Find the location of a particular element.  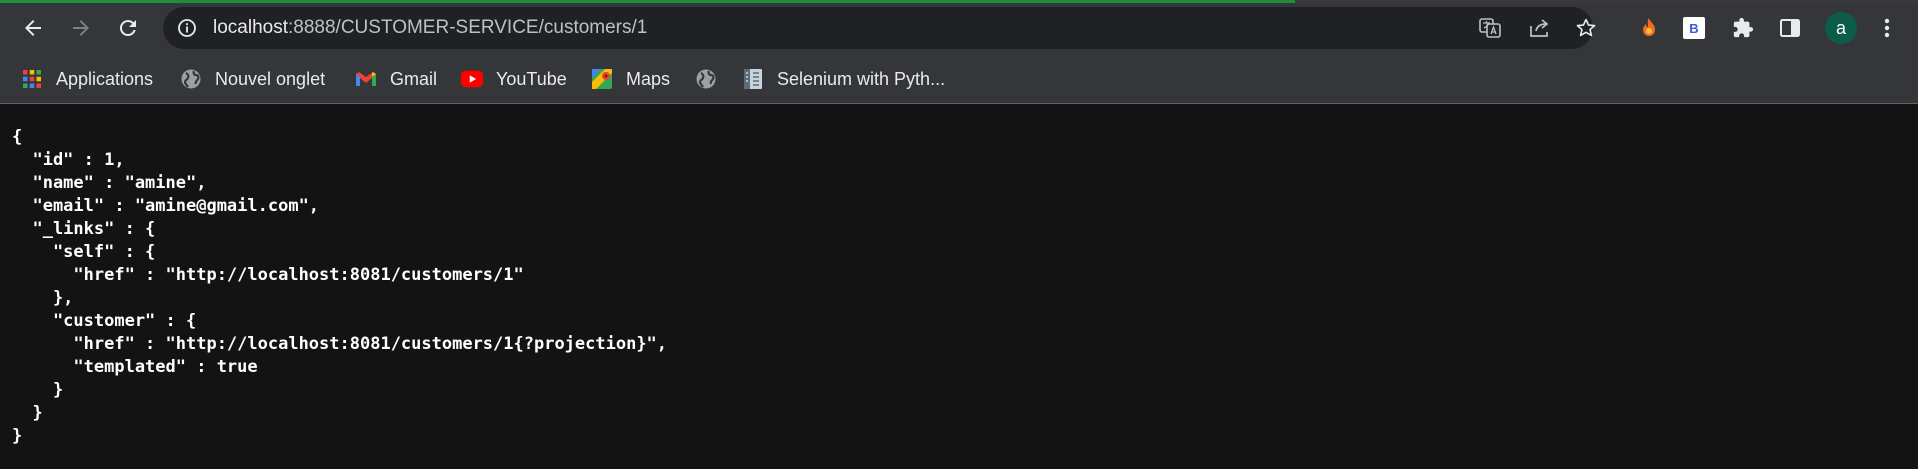

forward-arrow-icon is located at coordinates (81, 28).